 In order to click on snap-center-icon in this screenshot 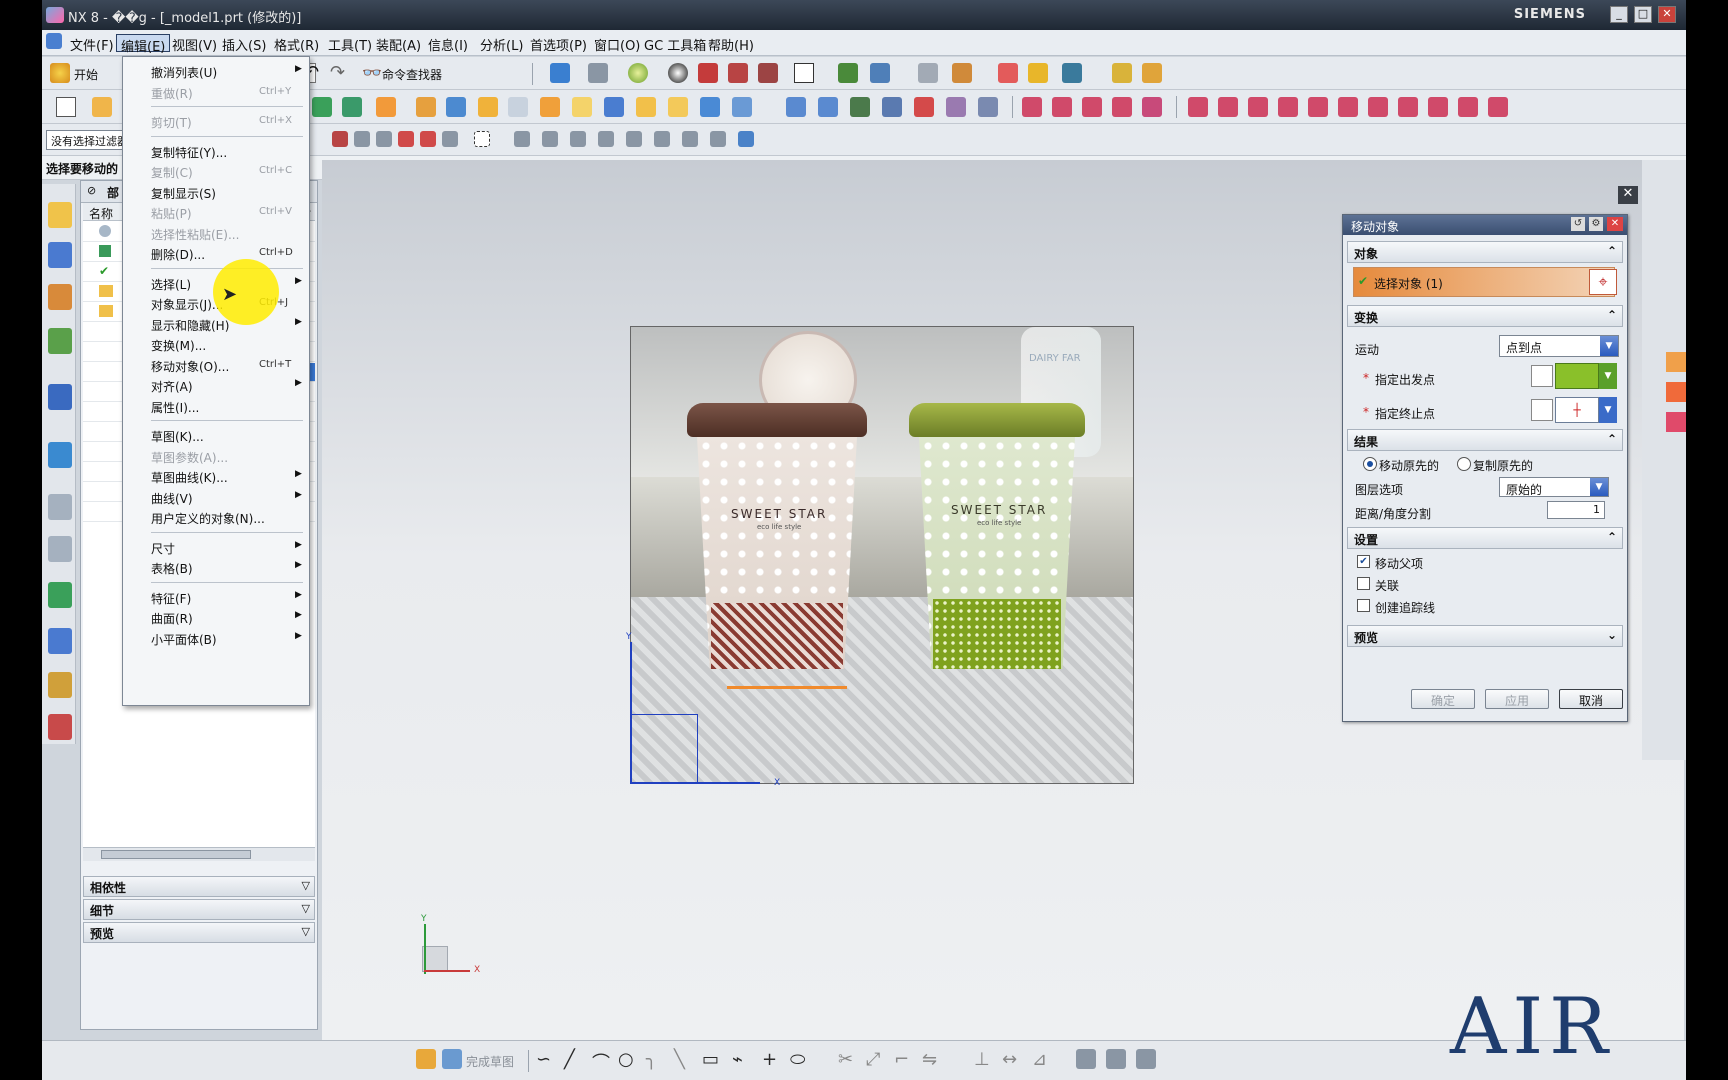, I will do `click(450, 139)`.